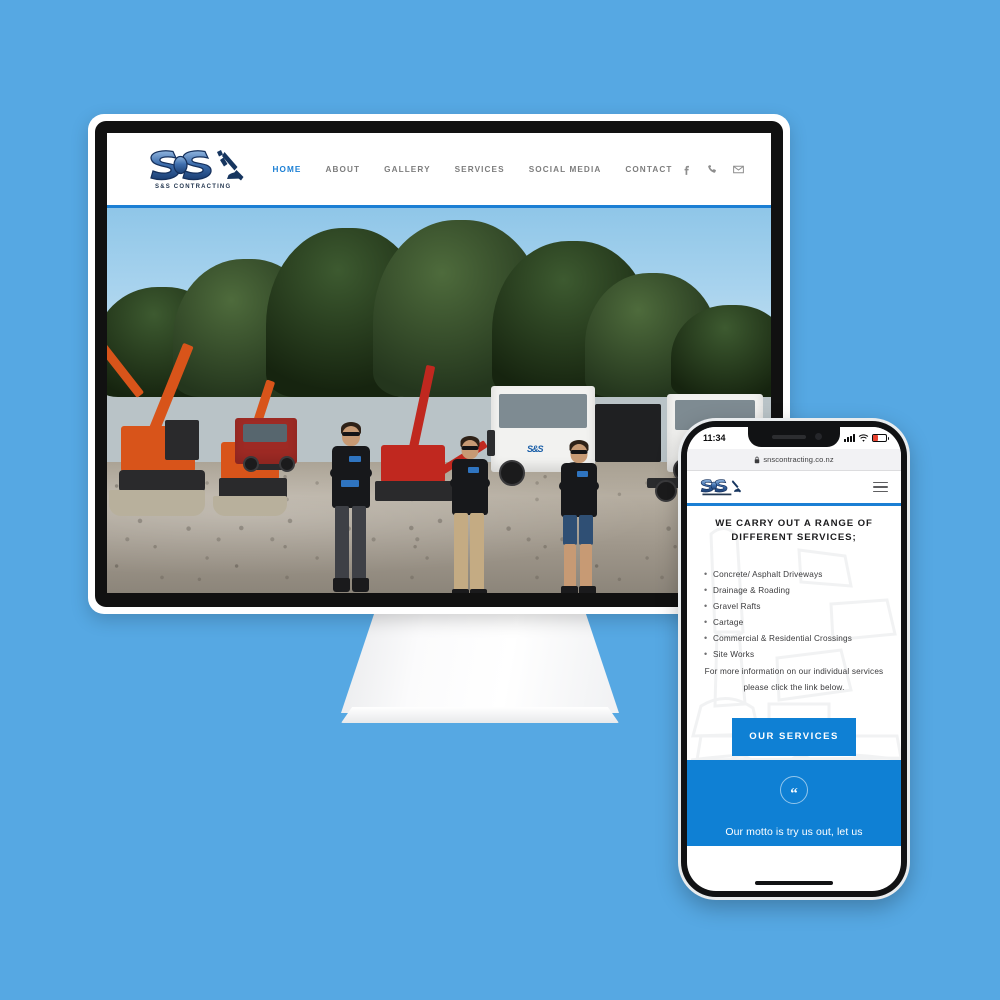 This screenshot has width=1000, height=1000. What do you see at coordinates (407, 169) in the screenshot?
I see `nav-item-gallery: GALLERY` at bounding box center [407, 169].